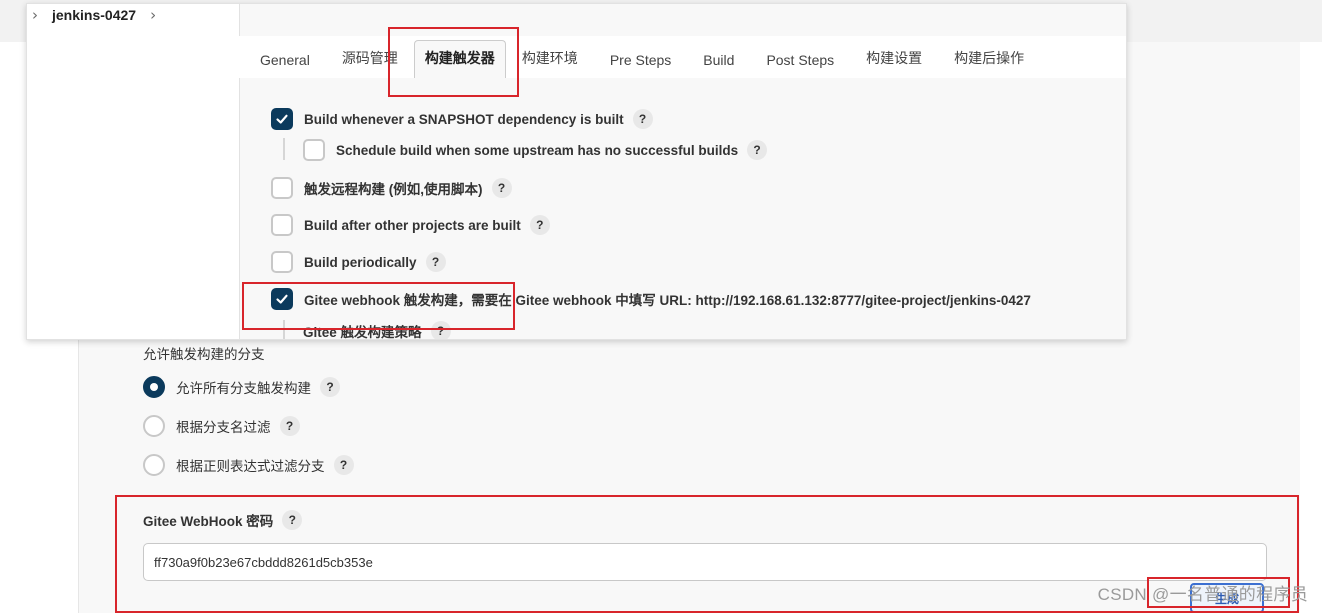 This screenshot has height=613, width=1322. I want to click on trigger-remote-build: 触发远程构建 (例如,使用脚本) ?, so click(391, 188).